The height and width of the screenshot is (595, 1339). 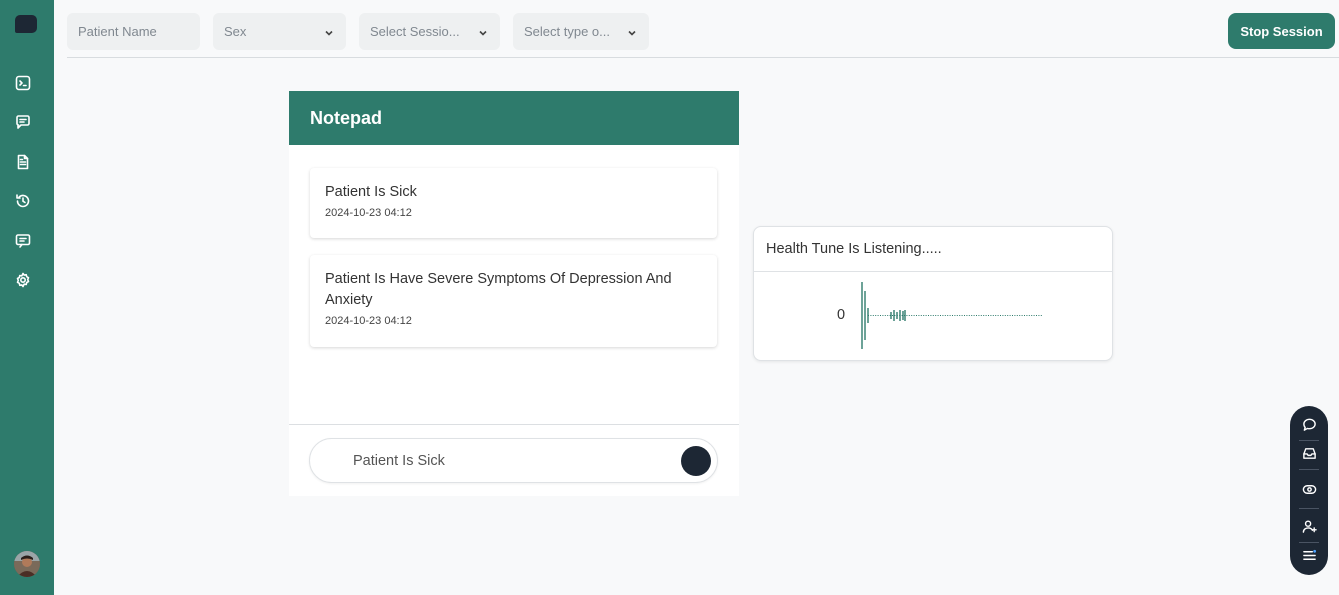 I want to click on note-item: Patient Is Sick 2024-10-23 04:12, so click(x=513, y=203).